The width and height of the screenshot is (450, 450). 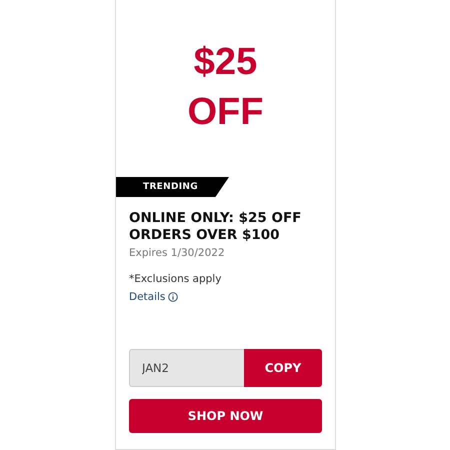 What do you see at coordinates (283, 368) in the screenshot?
I see `copy-button: COPY` at bounding box center [283, 368].